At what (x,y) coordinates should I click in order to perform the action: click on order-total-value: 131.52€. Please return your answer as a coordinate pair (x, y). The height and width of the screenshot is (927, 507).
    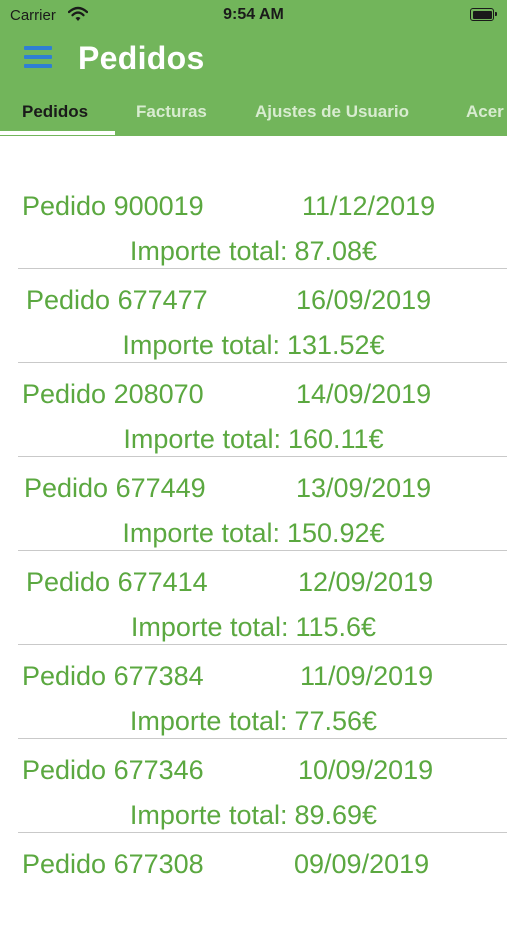
    Looking at the image, I should click on (335, 345).